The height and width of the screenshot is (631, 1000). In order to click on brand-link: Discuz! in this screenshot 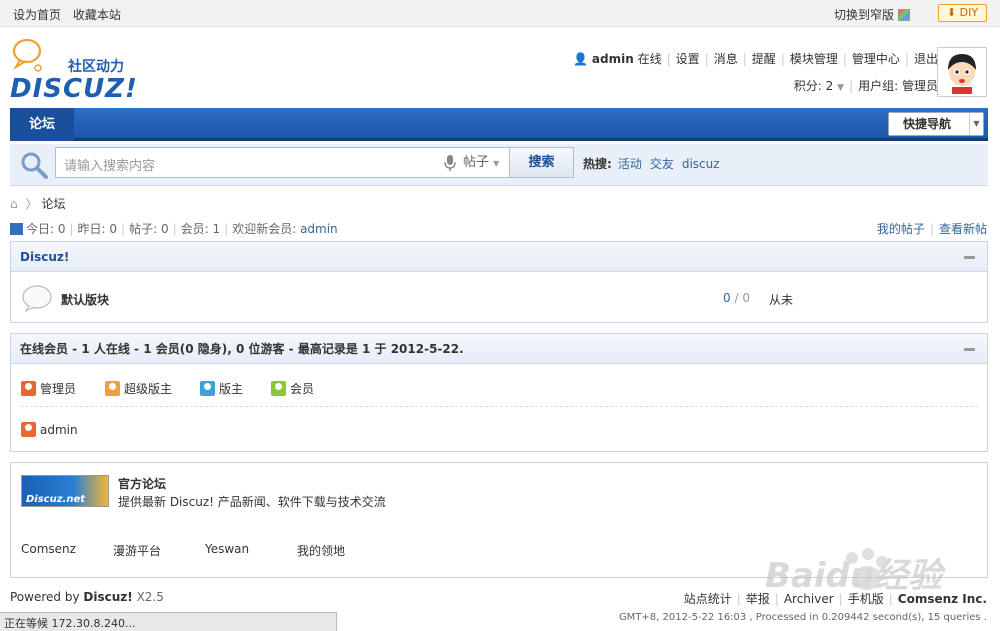, I will do `click(107, 597)`.